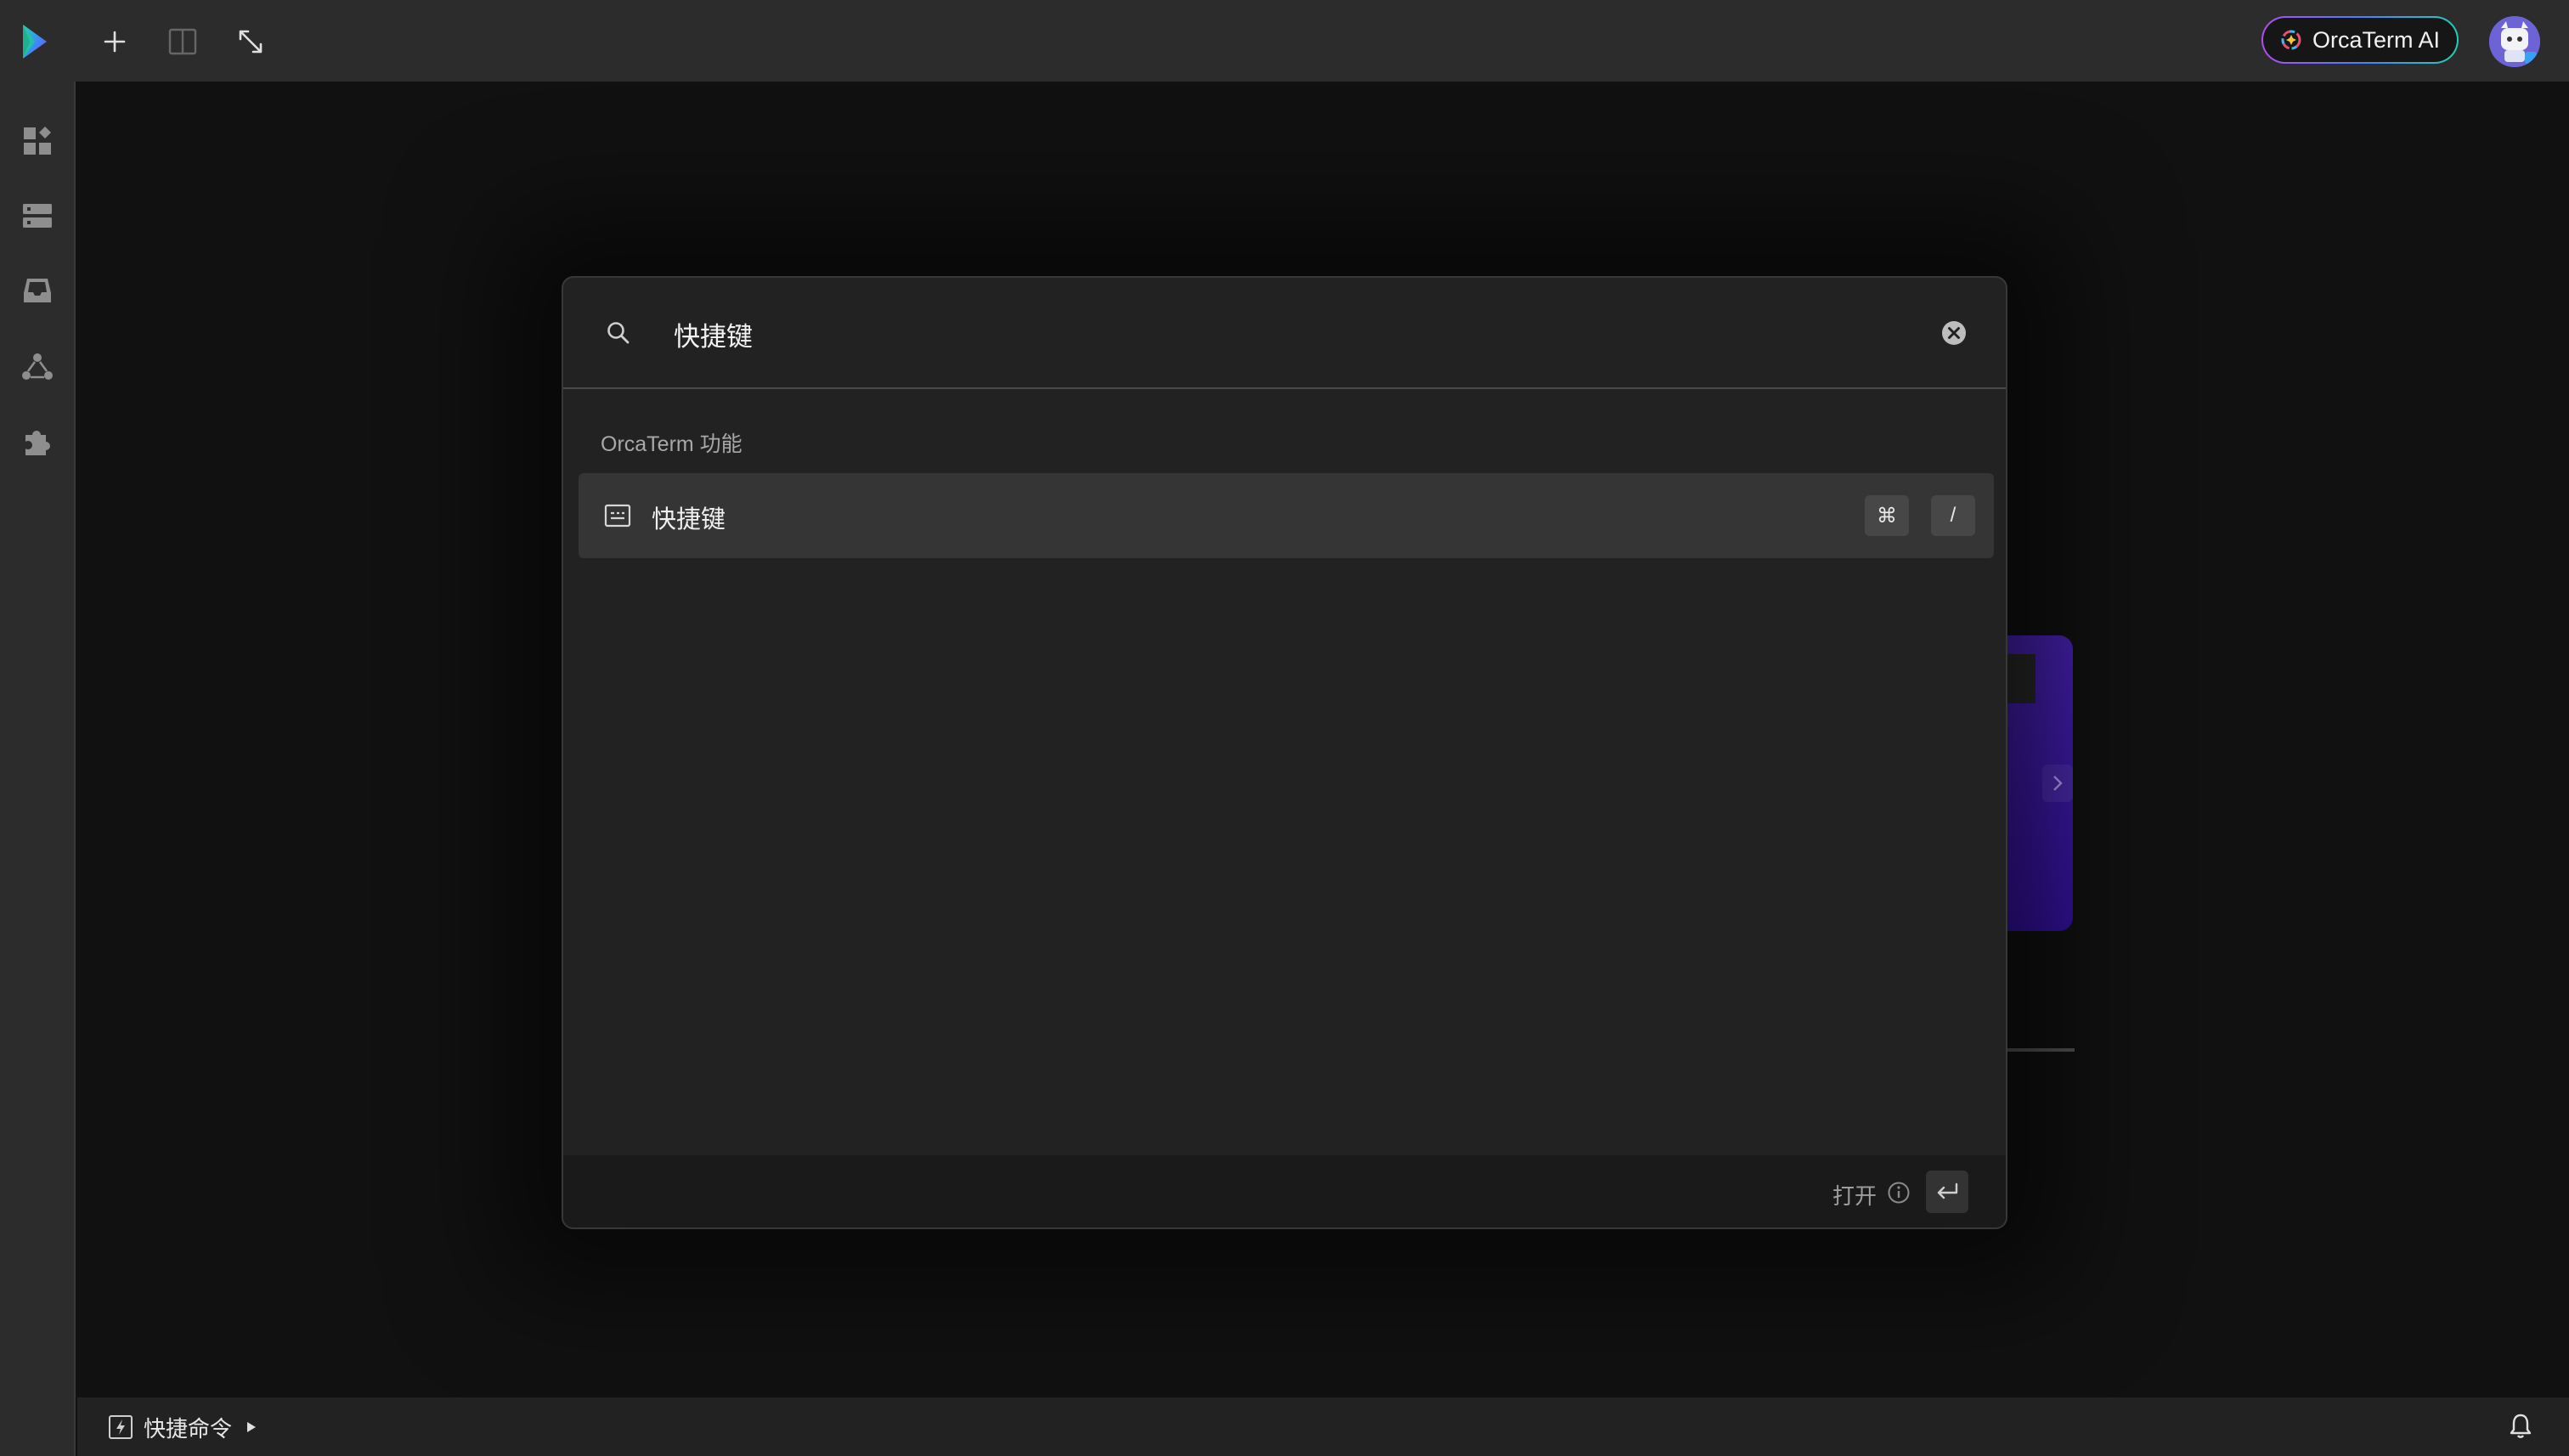  I want to click on app-logo-icon, so click(35, 42).